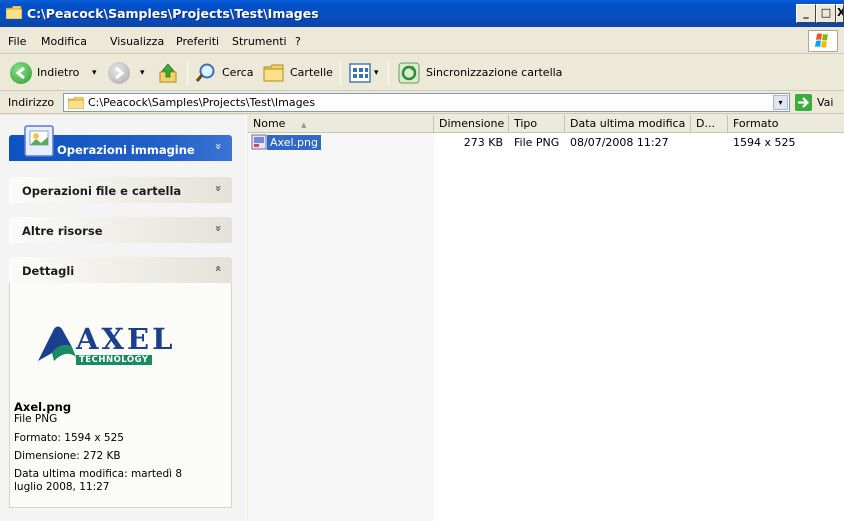  I want to click on minimize-button: _, so click(806, 13).